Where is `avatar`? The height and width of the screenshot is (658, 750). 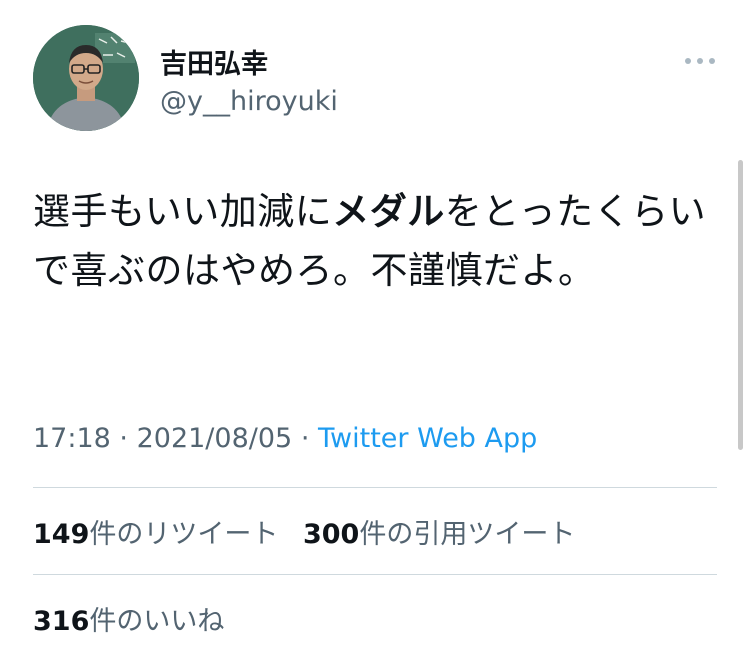 avatar is located at coordinates (86, 78).